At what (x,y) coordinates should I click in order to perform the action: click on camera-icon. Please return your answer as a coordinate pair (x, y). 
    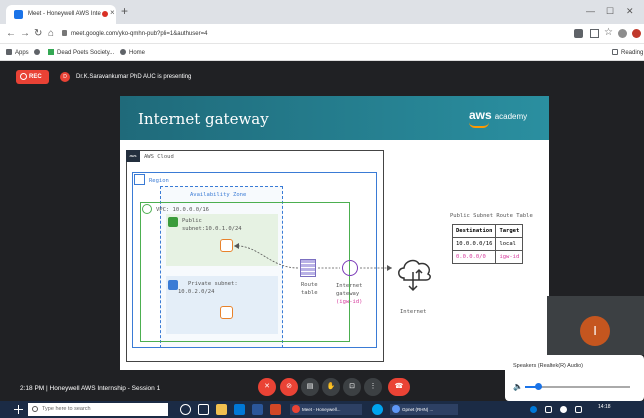
    Looking at the image, I should click on (578, 33).